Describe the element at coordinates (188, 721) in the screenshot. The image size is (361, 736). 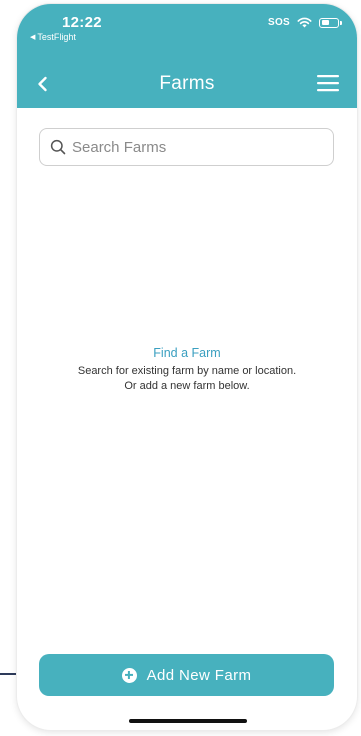
I see `home-indicator` at that location.